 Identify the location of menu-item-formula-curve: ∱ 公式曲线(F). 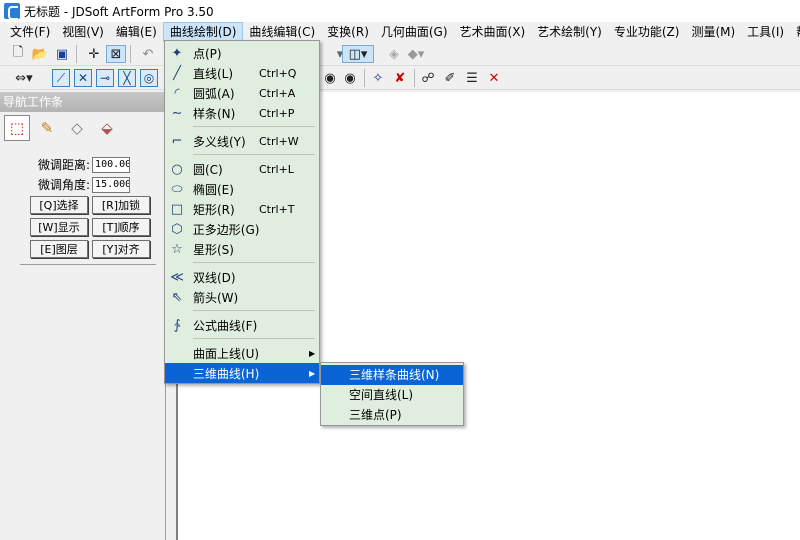
(242, 325).